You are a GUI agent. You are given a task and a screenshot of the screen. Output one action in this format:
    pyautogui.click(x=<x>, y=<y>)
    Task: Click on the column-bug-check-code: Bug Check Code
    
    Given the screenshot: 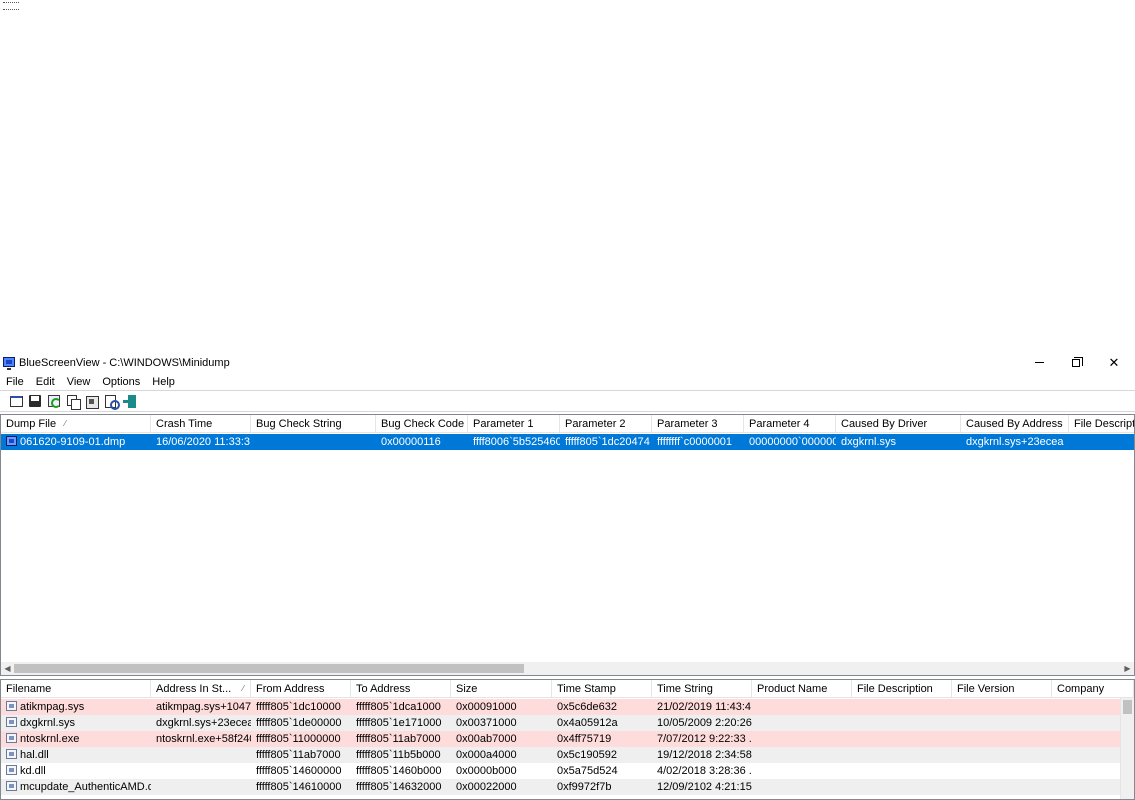 What is the action you would take?
    pyautogui.click(x=422, y=424)
    